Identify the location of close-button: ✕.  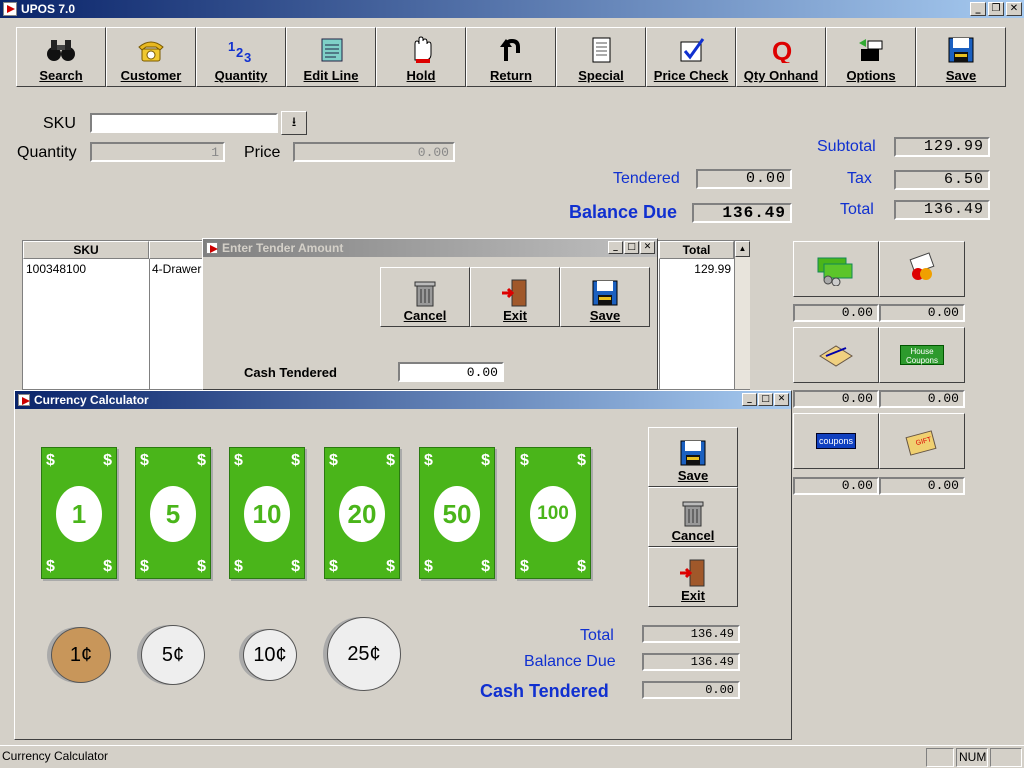
(1014, 9).